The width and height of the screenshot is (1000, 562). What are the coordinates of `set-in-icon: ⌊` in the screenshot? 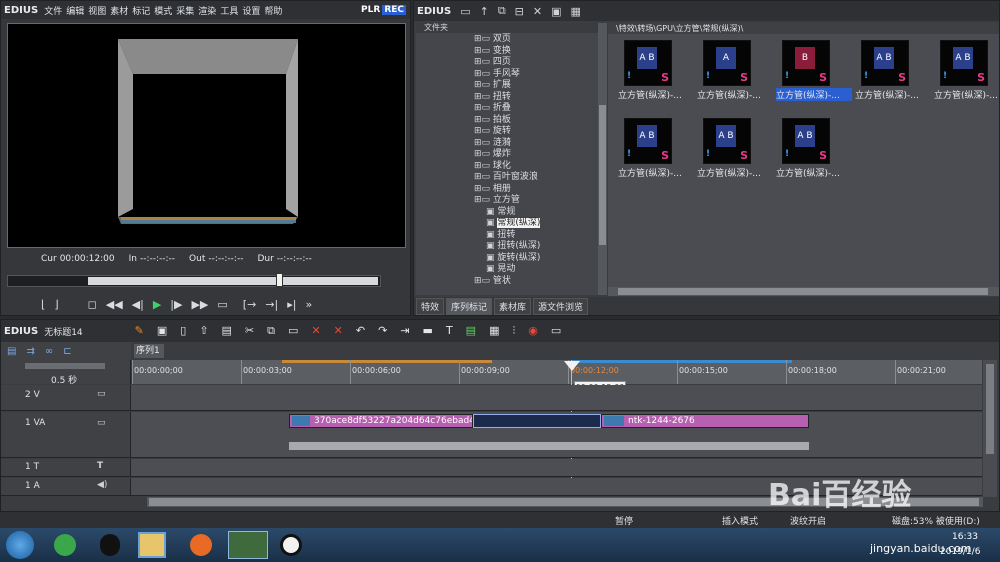 It's located at (43, 304).